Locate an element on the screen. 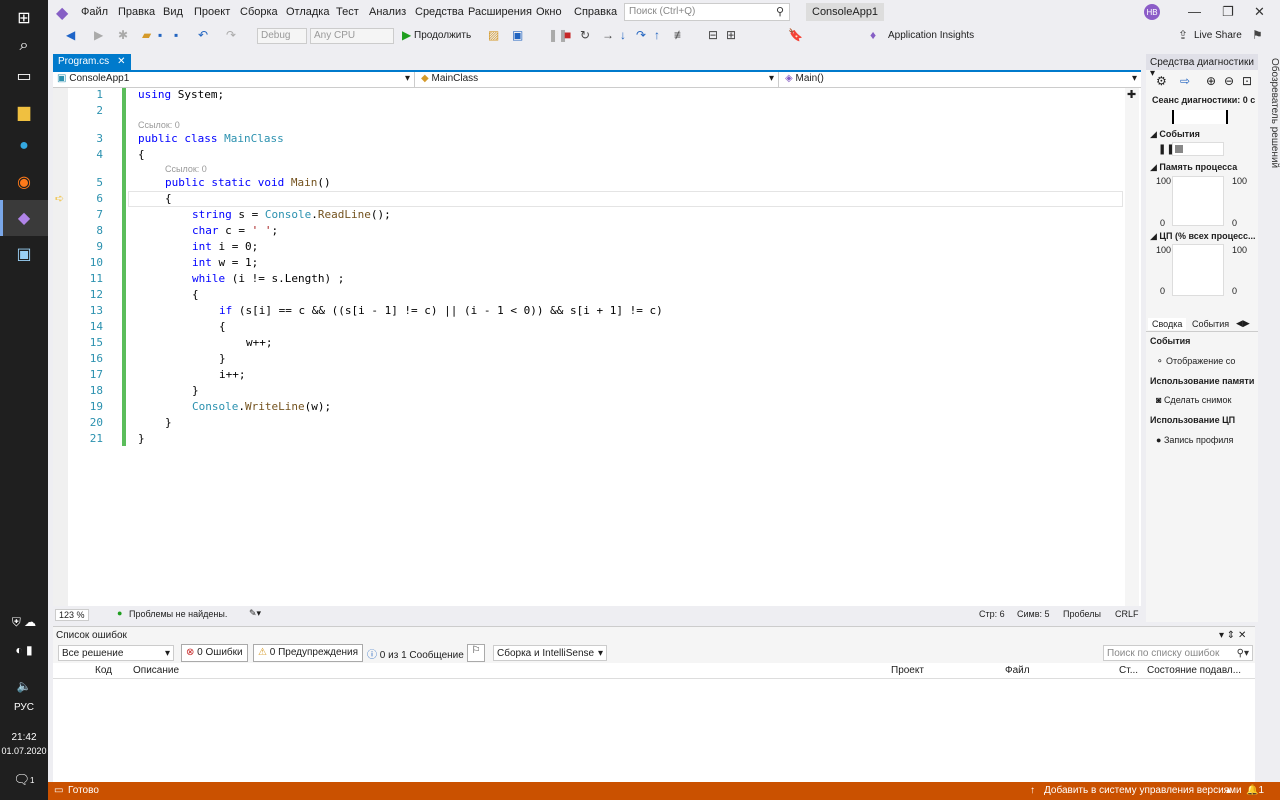  clock-time: 21:42 is located at coordinates (24, 737).